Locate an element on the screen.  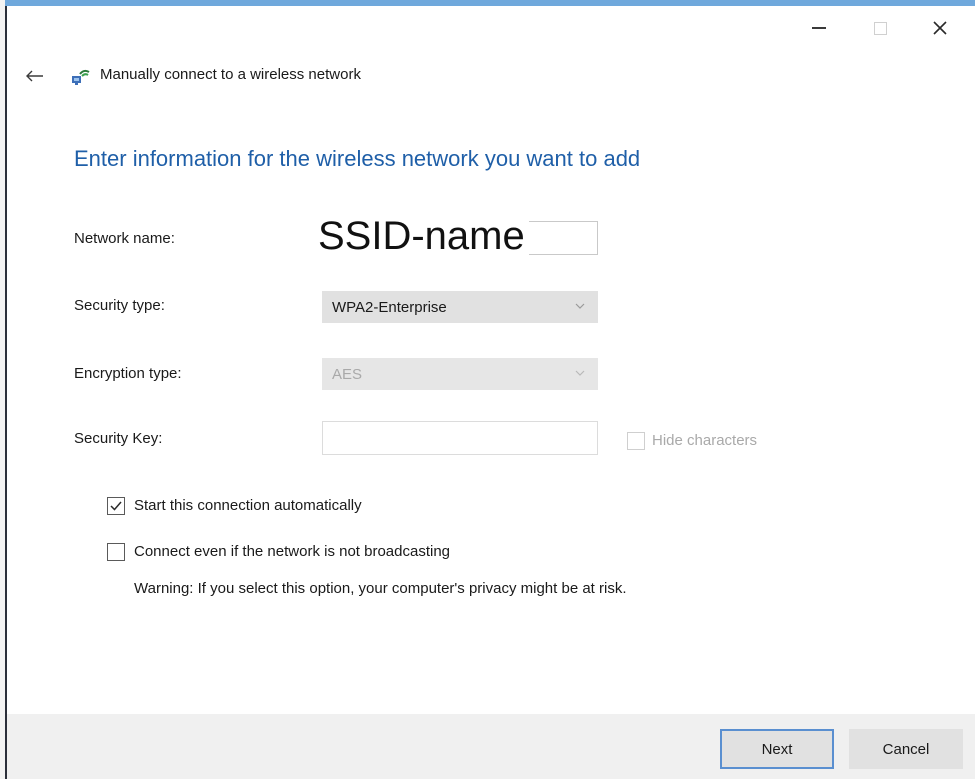
start-automatically-label: Start this connection automatically is located at coordinates (248, 505).